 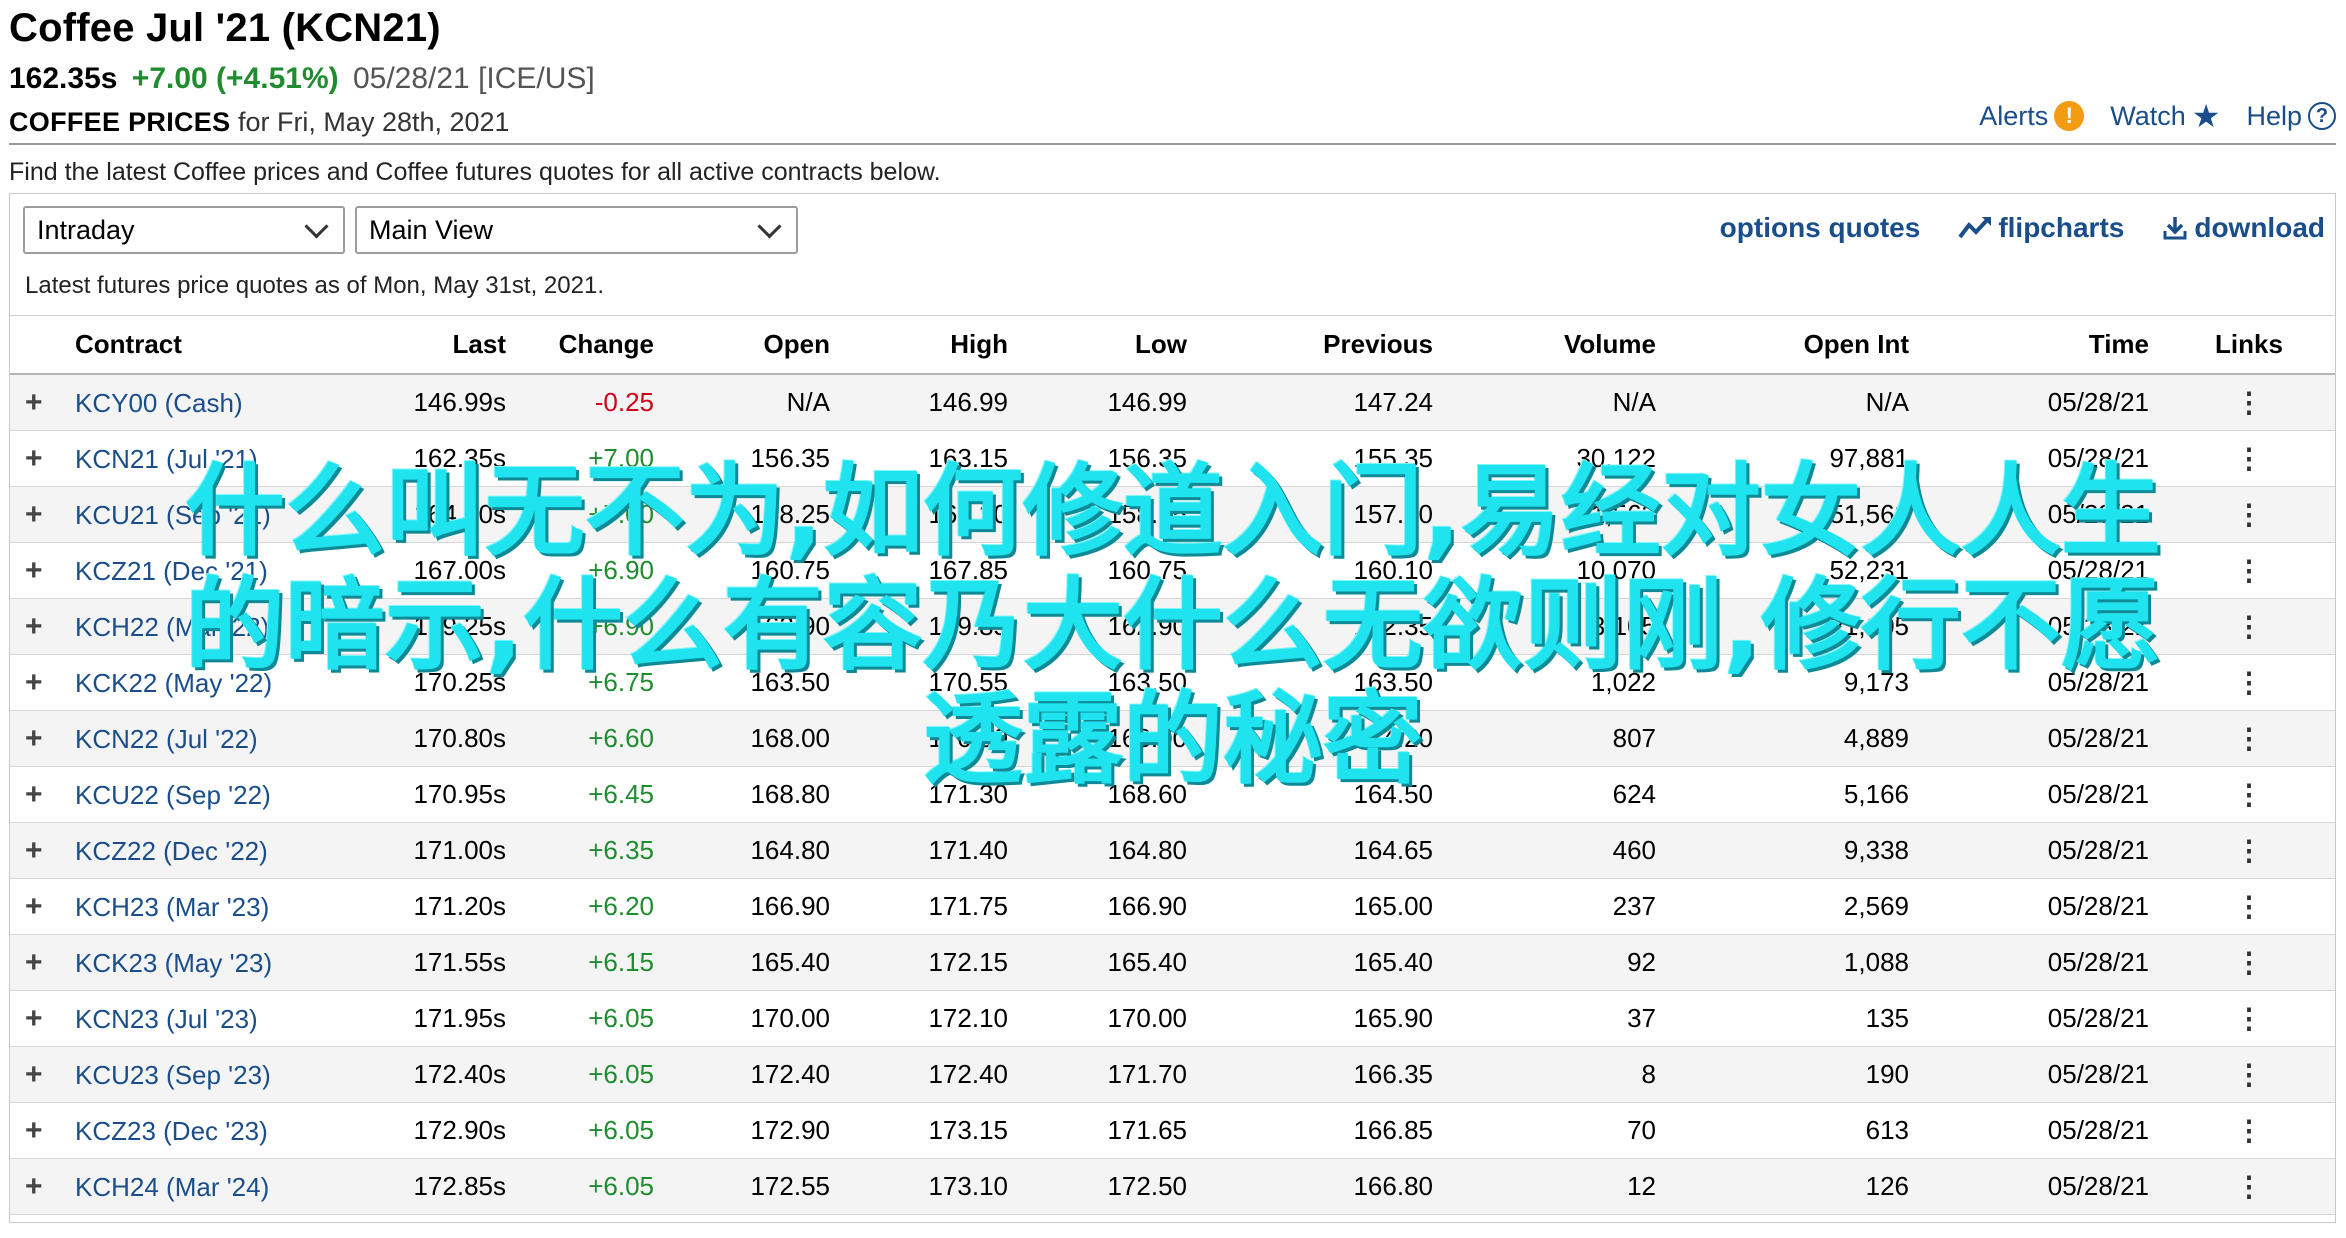 What do you see at coordinates (1558, 794) in the screenshot?
I see `cell-volume: 624` at bounding box center [1558, 794].